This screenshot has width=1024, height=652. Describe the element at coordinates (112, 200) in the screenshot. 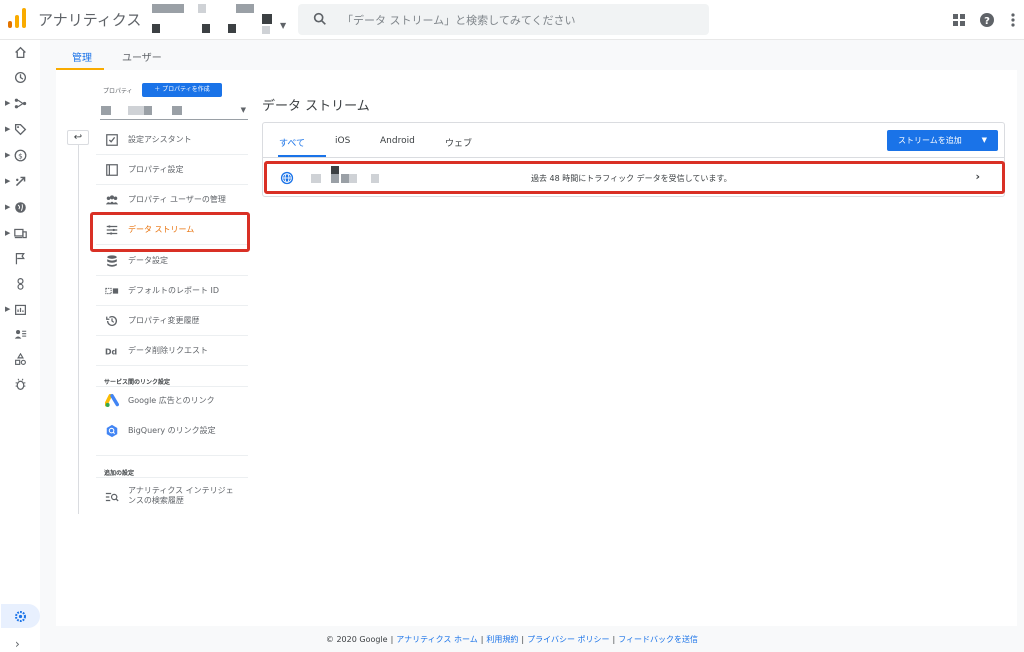

I see `users-icon` at that location.